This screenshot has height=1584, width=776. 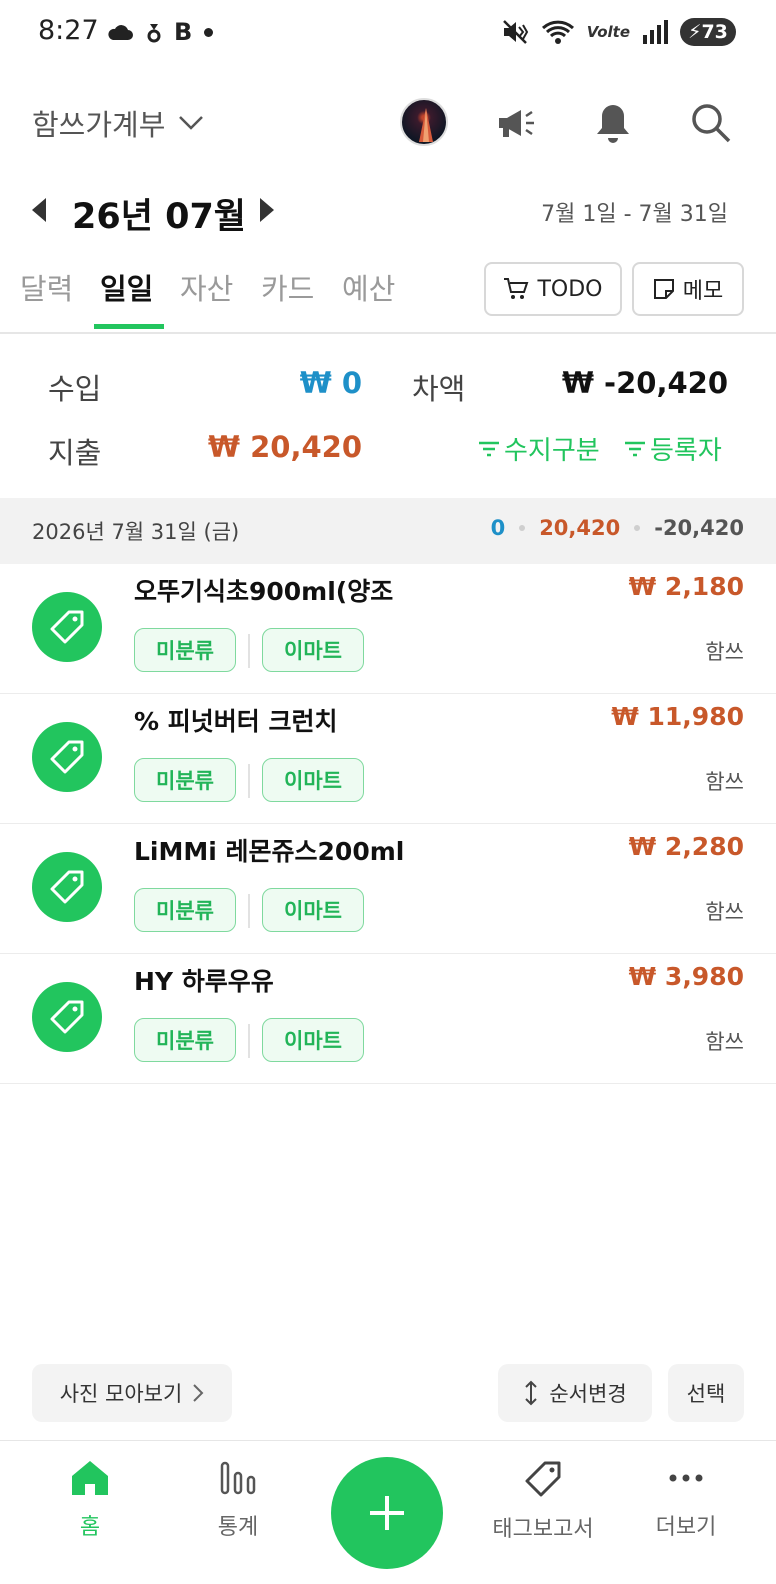 I want to click on active-tab-indicator, so click(x=129, y=326).